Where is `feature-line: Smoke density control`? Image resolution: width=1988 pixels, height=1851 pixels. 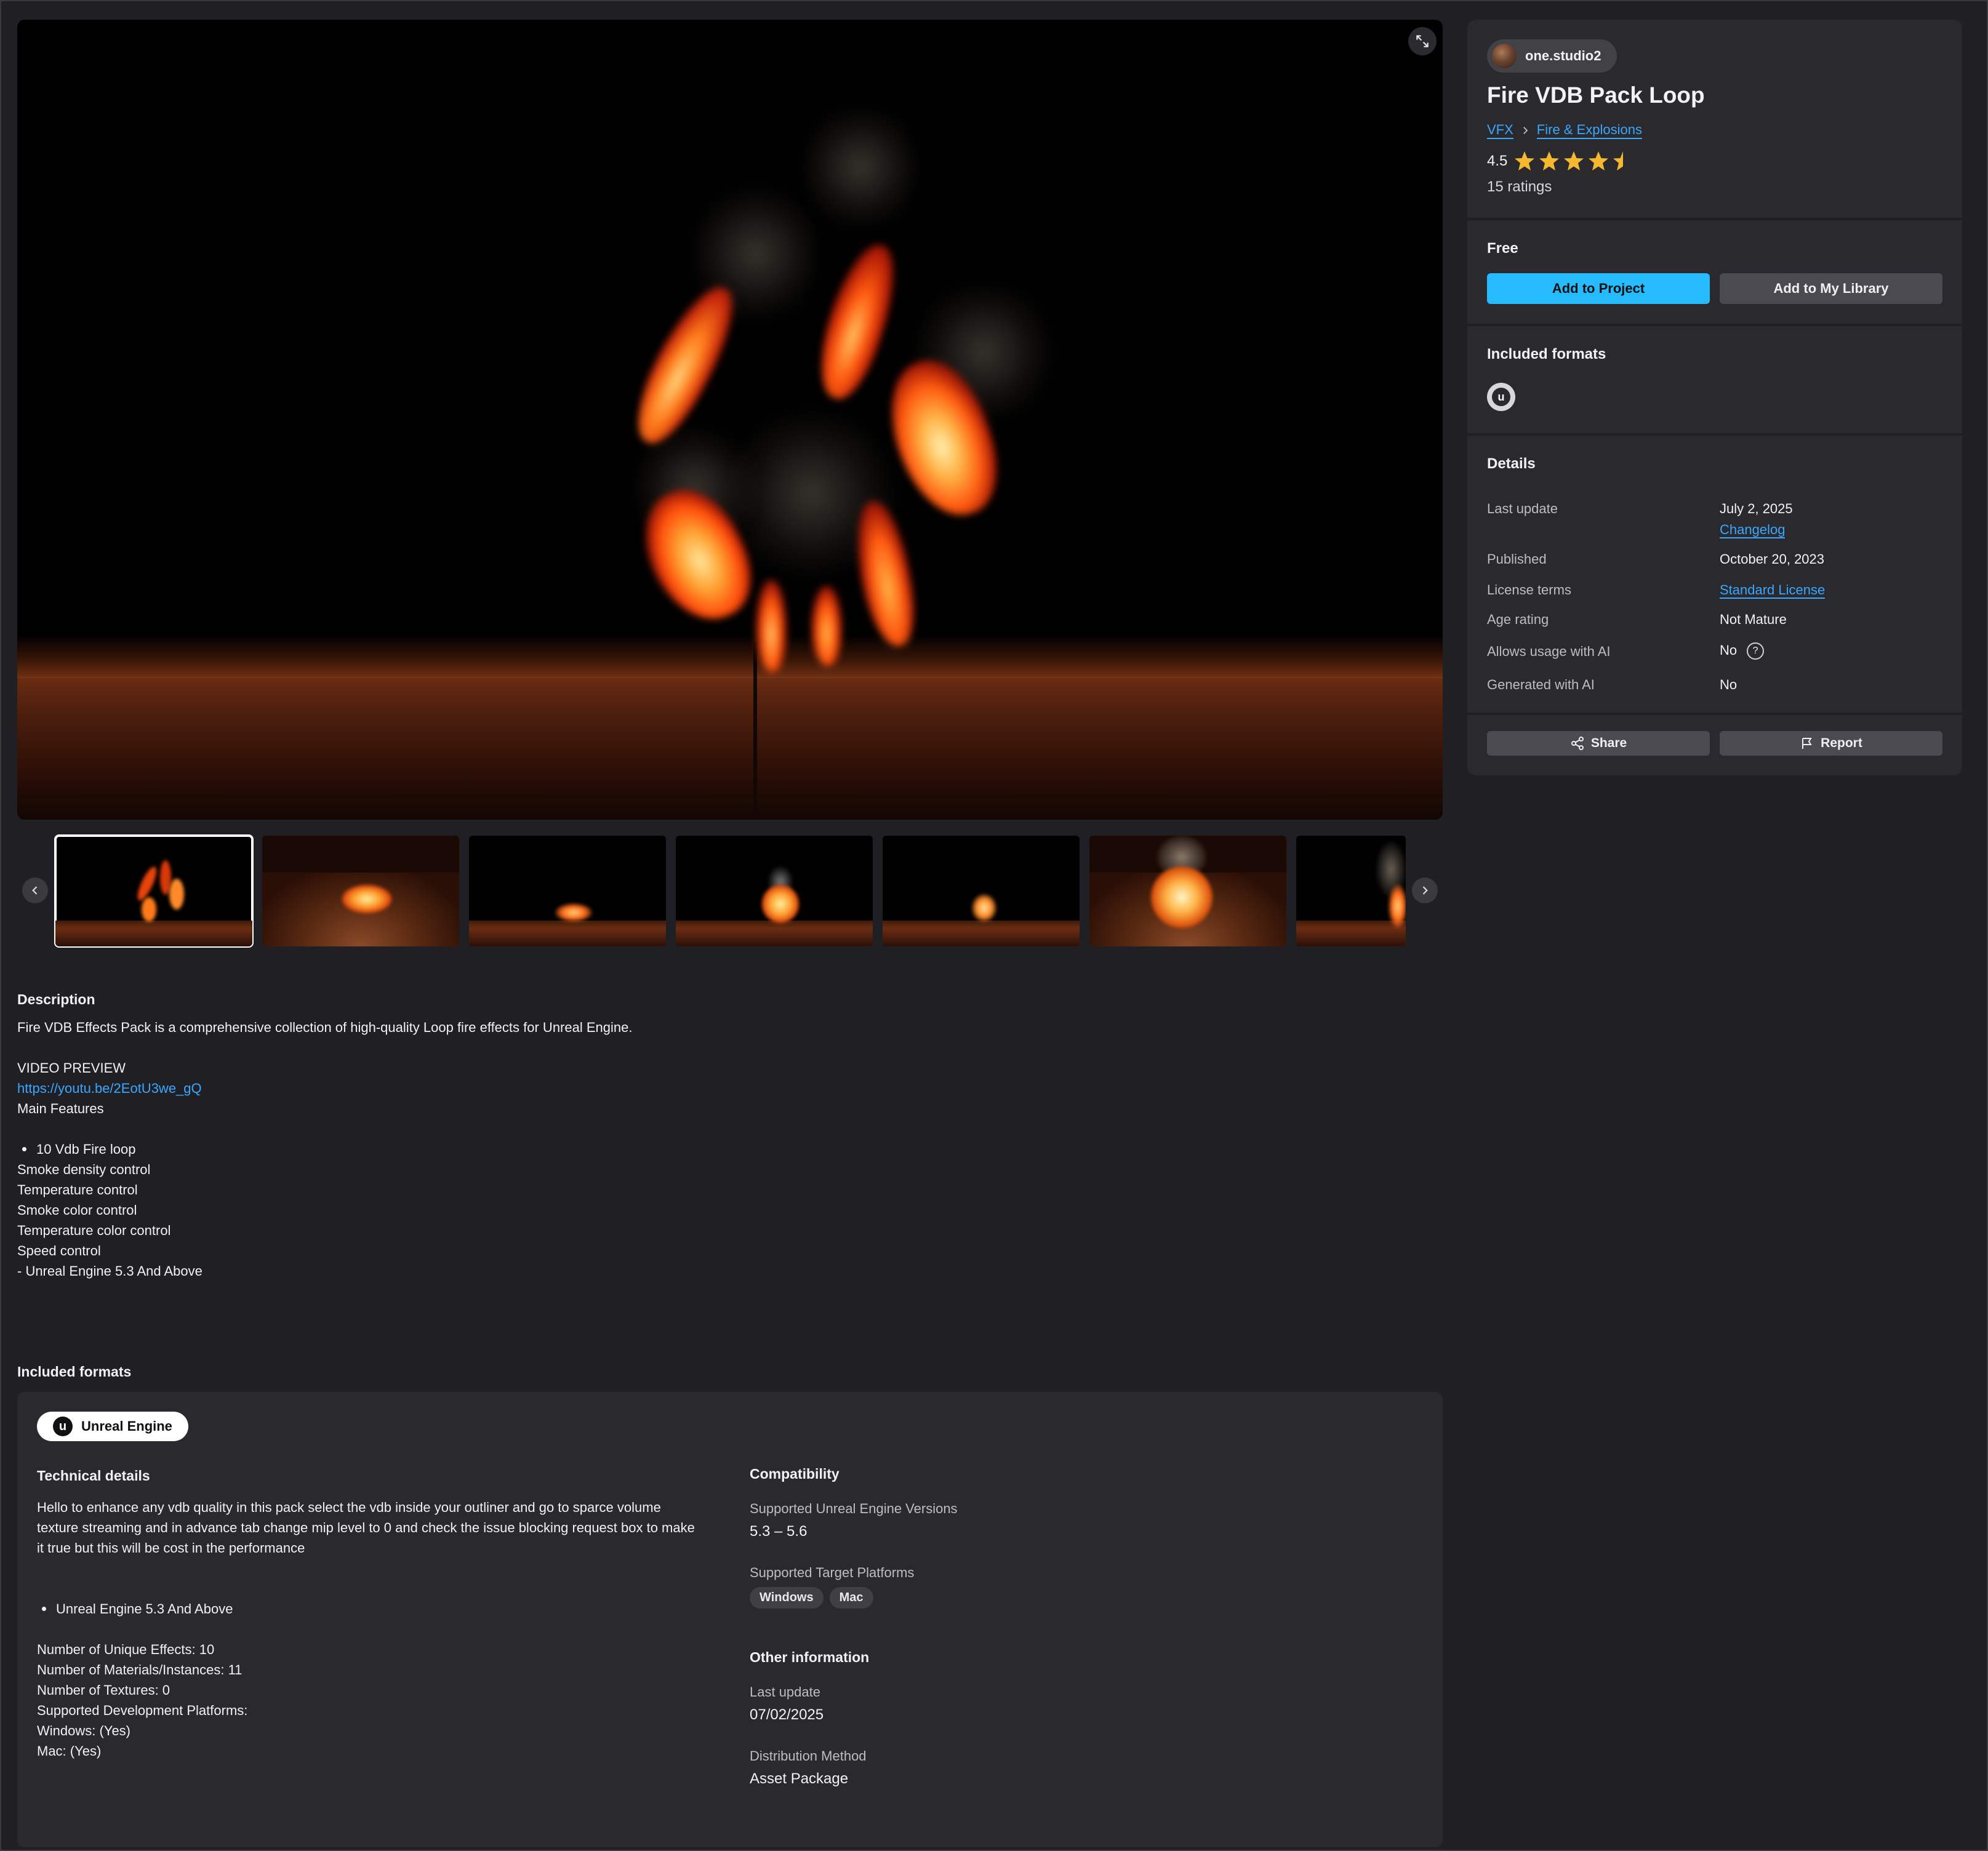
feature-line: Smoke density control is located at coordinates (84, 1169).